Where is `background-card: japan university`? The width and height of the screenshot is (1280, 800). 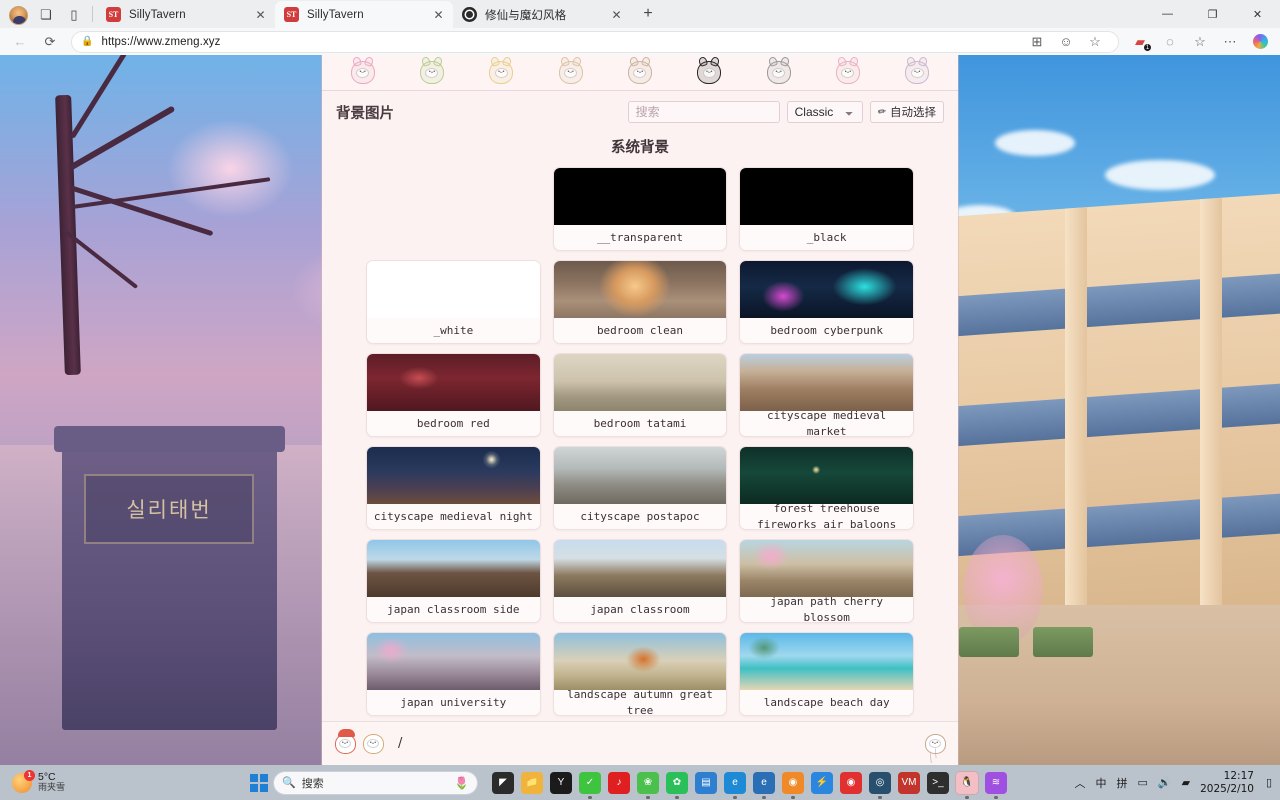
background-card: japan university is located at coordinates (453, 674).